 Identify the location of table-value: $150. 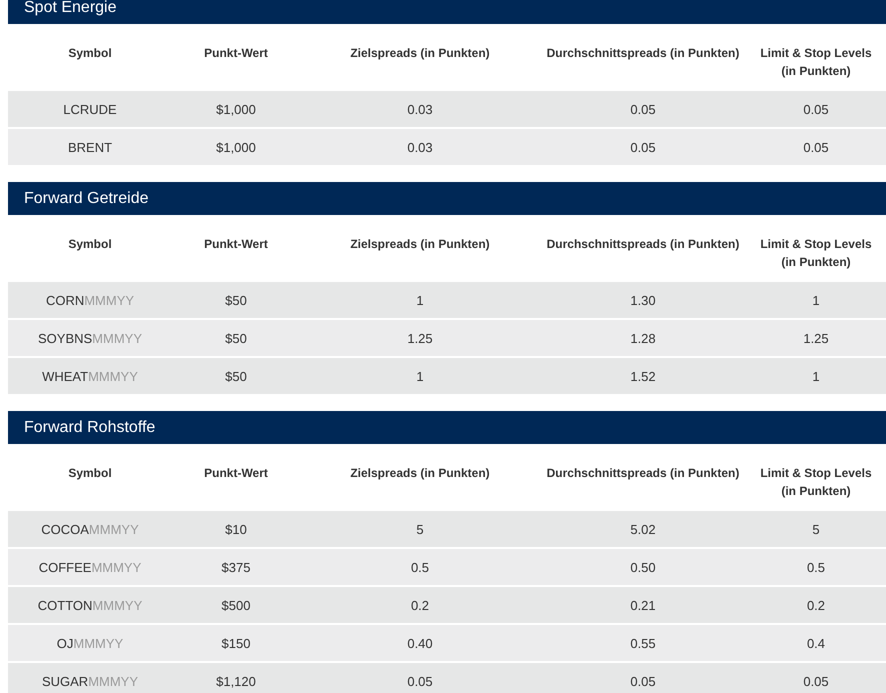
(236, 643).